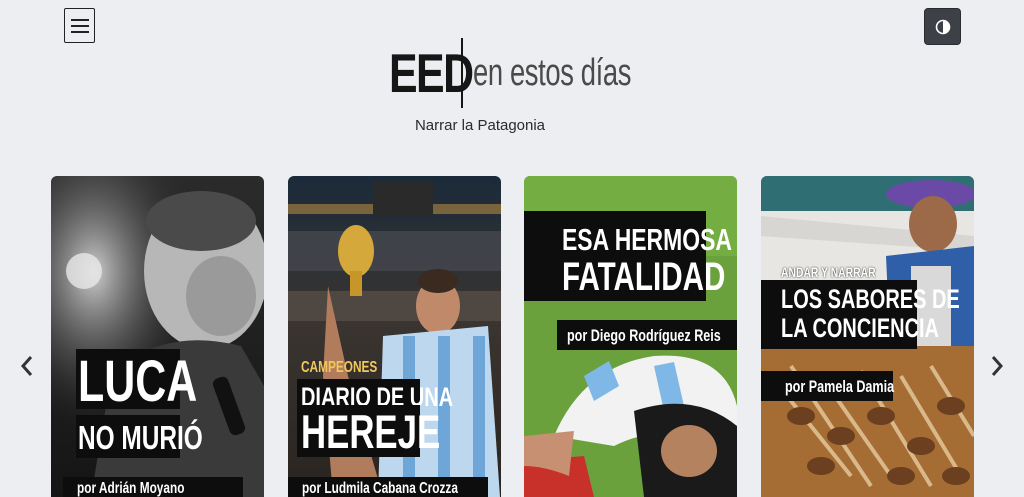 The height and width of the screenshot is (497, 1024). I want to click on card-title-line2: NO MURIÓ, so click(139, 436).